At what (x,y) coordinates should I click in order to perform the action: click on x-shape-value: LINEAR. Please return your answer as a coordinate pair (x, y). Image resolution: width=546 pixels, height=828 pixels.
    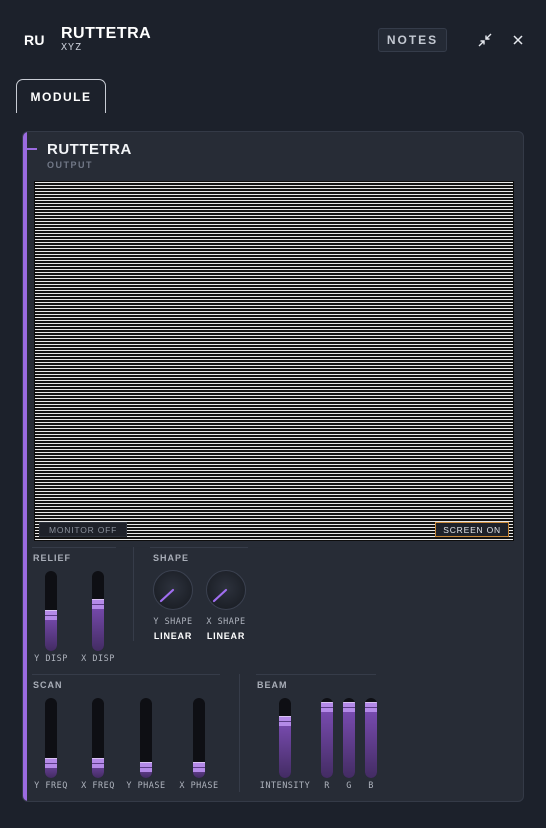
    Looking at the image, I should click on (226, 636).